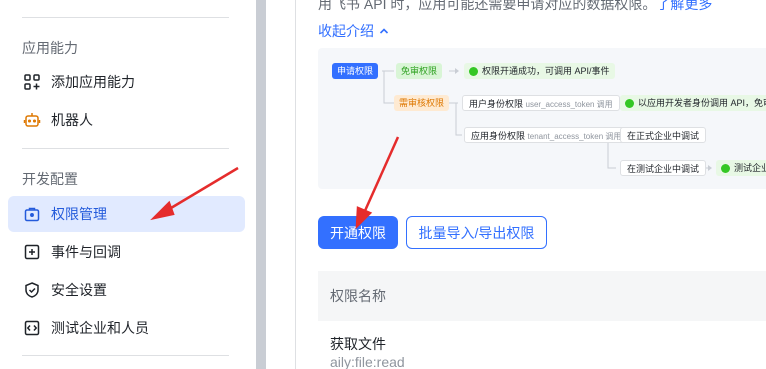 This screenshot has height=369, width=766. I want to click on chevron-up-icon, so click(384, 31).